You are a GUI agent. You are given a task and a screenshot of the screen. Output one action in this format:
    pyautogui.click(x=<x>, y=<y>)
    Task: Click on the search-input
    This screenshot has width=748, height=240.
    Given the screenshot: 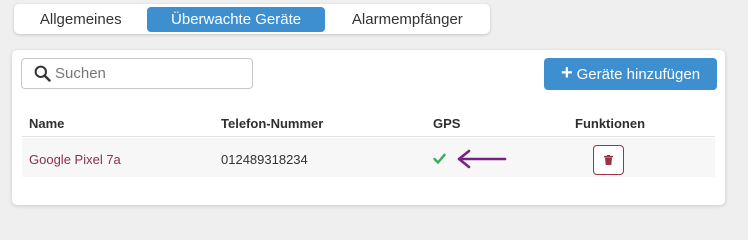 What is the action you would take?
    pyautogui.click(x=145, y=73)
    